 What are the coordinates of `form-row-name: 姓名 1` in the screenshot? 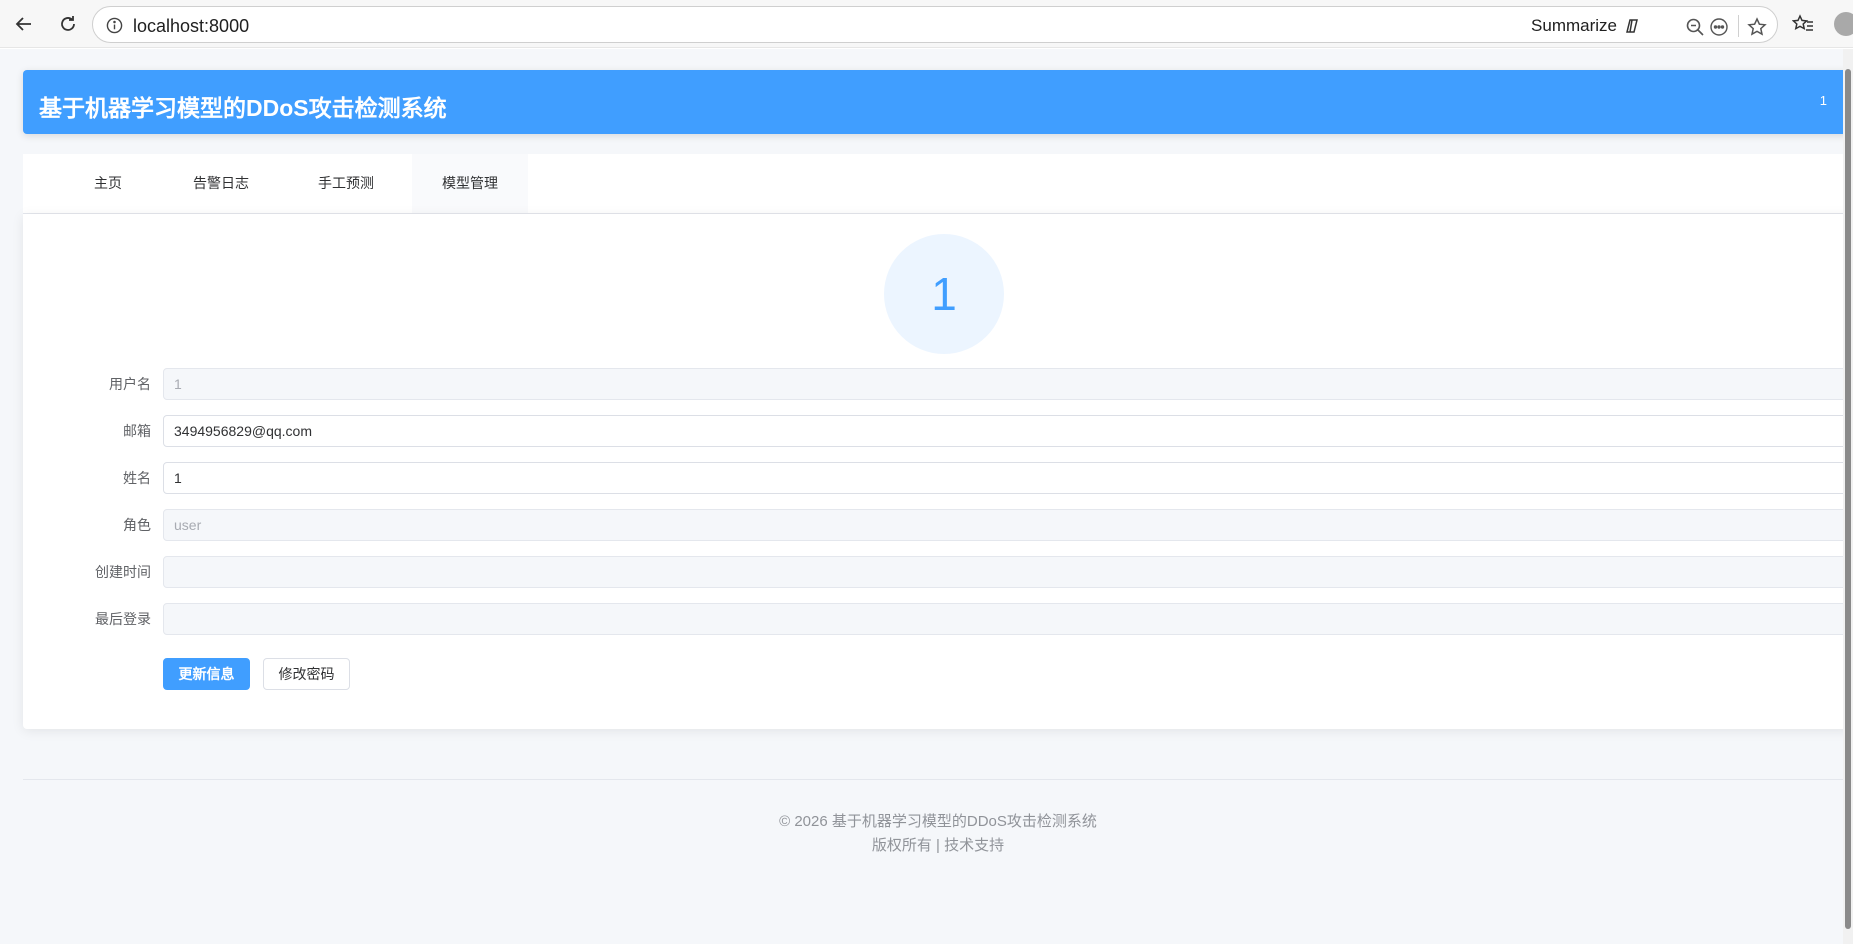 It's located at (938, 478).